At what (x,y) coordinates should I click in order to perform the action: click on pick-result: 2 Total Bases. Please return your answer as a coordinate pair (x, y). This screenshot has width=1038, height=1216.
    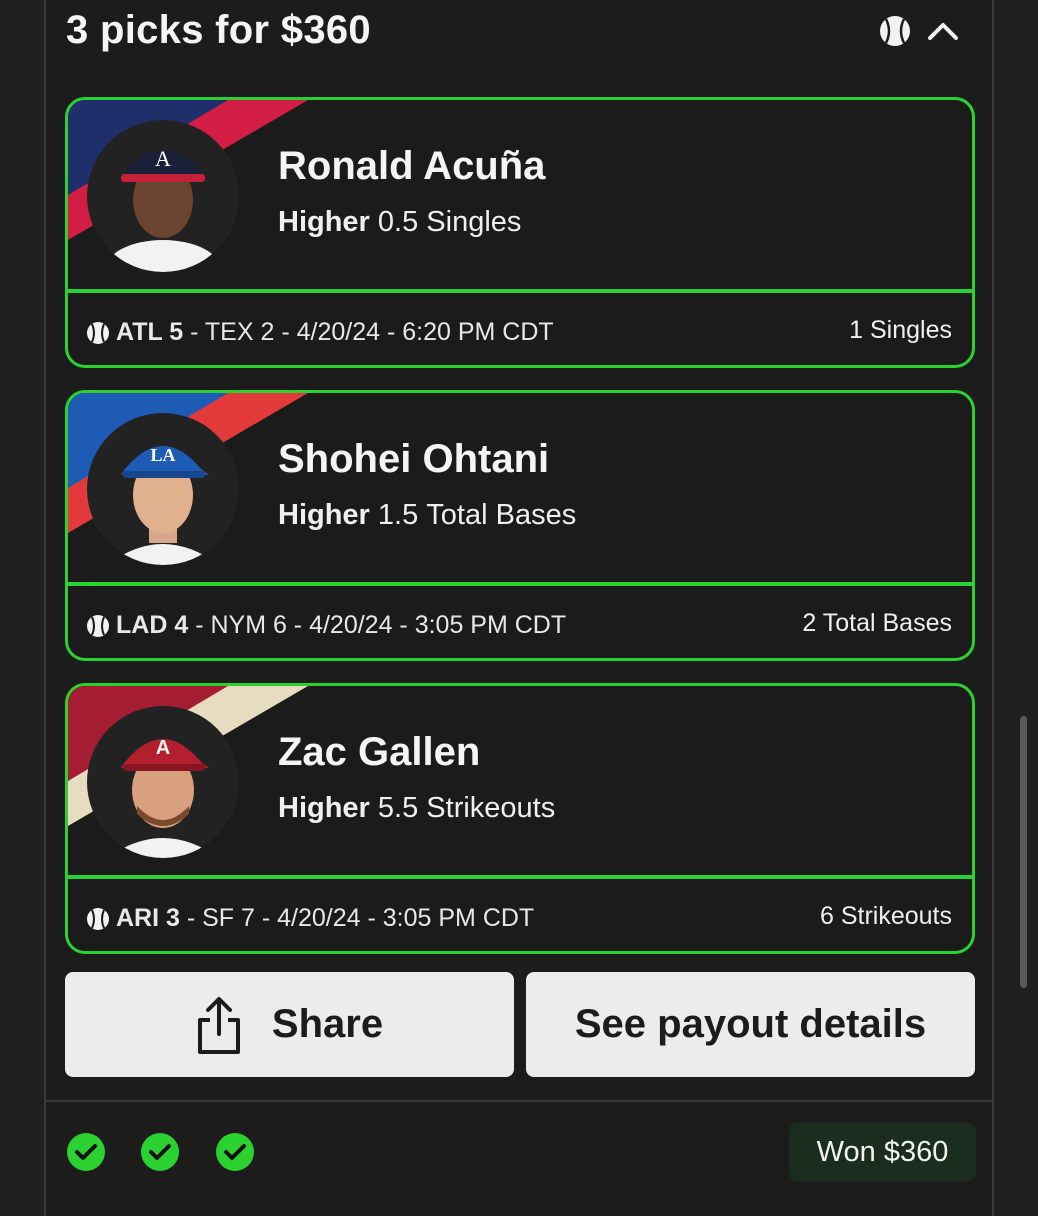
    Looking at the image, I should click on (877, 623).